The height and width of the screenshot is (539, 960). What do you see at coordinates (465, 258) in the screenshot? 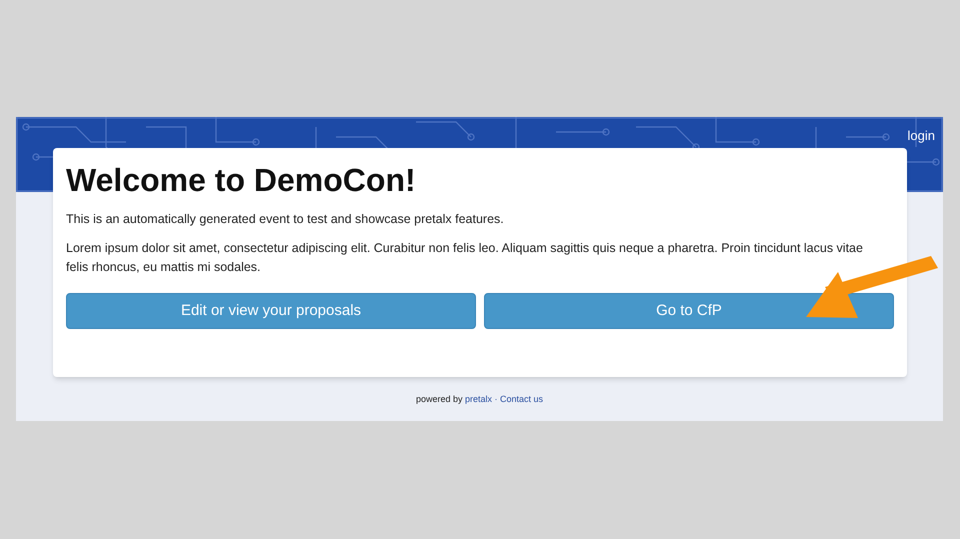
I see `description-text: Lorem ipsum dolor sit amet, consectetur adipiscing elit. Curabitur non felis leo. Aliquam sagittis quis neque a pharetra. Proin tincidunt lacus vitae felis rhoncus, eu mattis mi sodales.` at bounding box center [465, 258].